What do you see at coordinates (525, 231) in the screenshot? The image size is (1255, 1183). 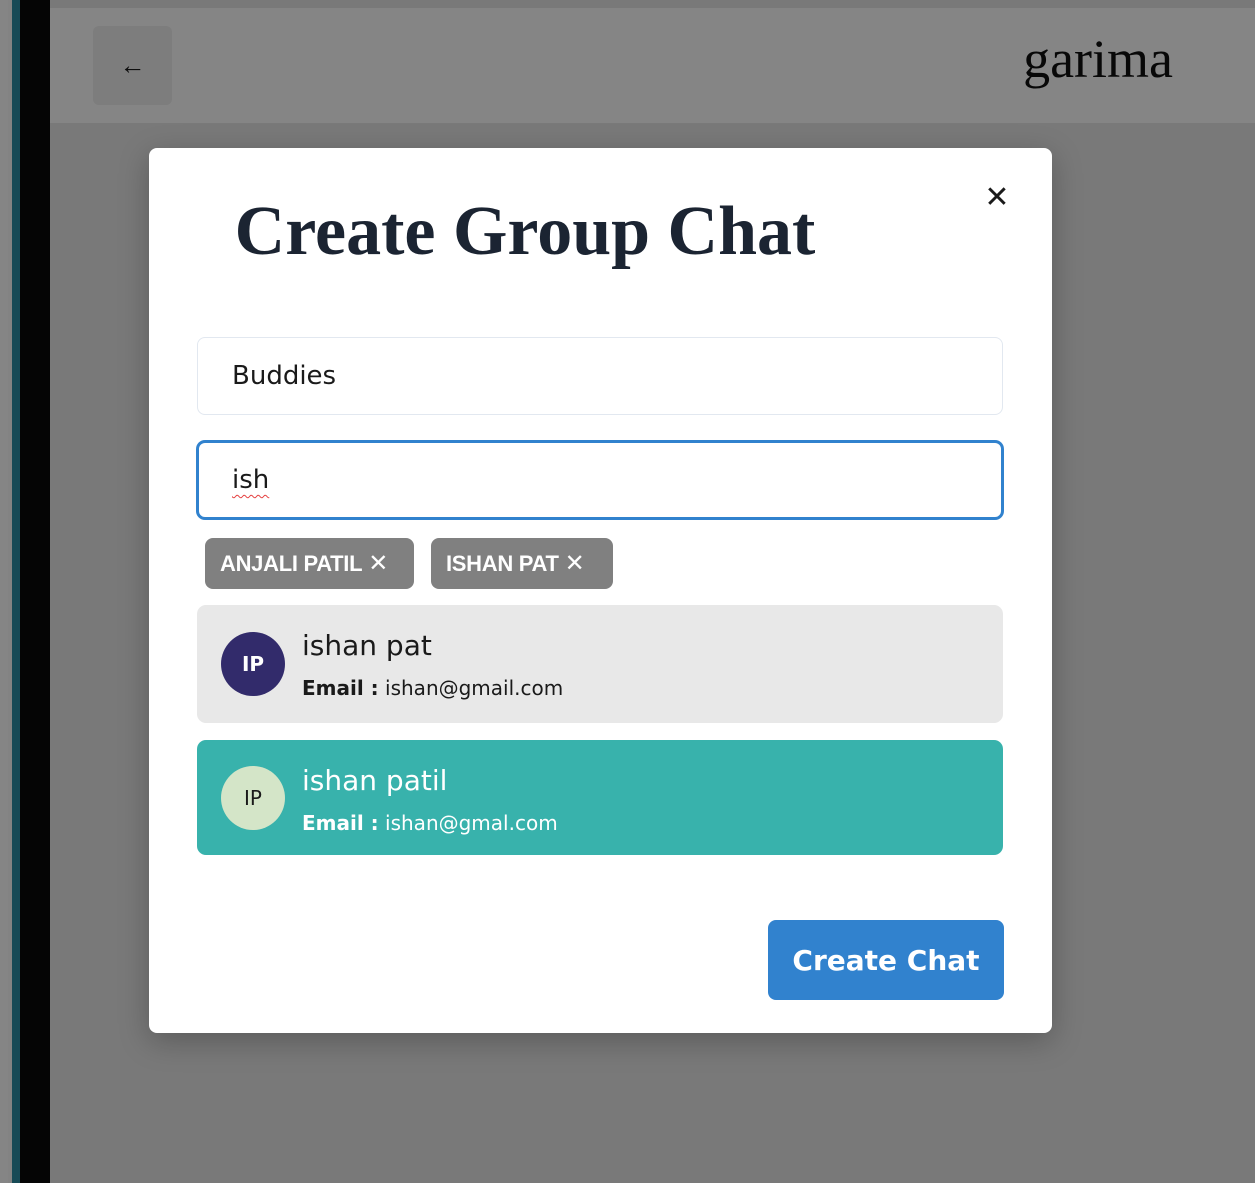 I see `modal-title: Create Group Chat` at bounding box center [525, 231].